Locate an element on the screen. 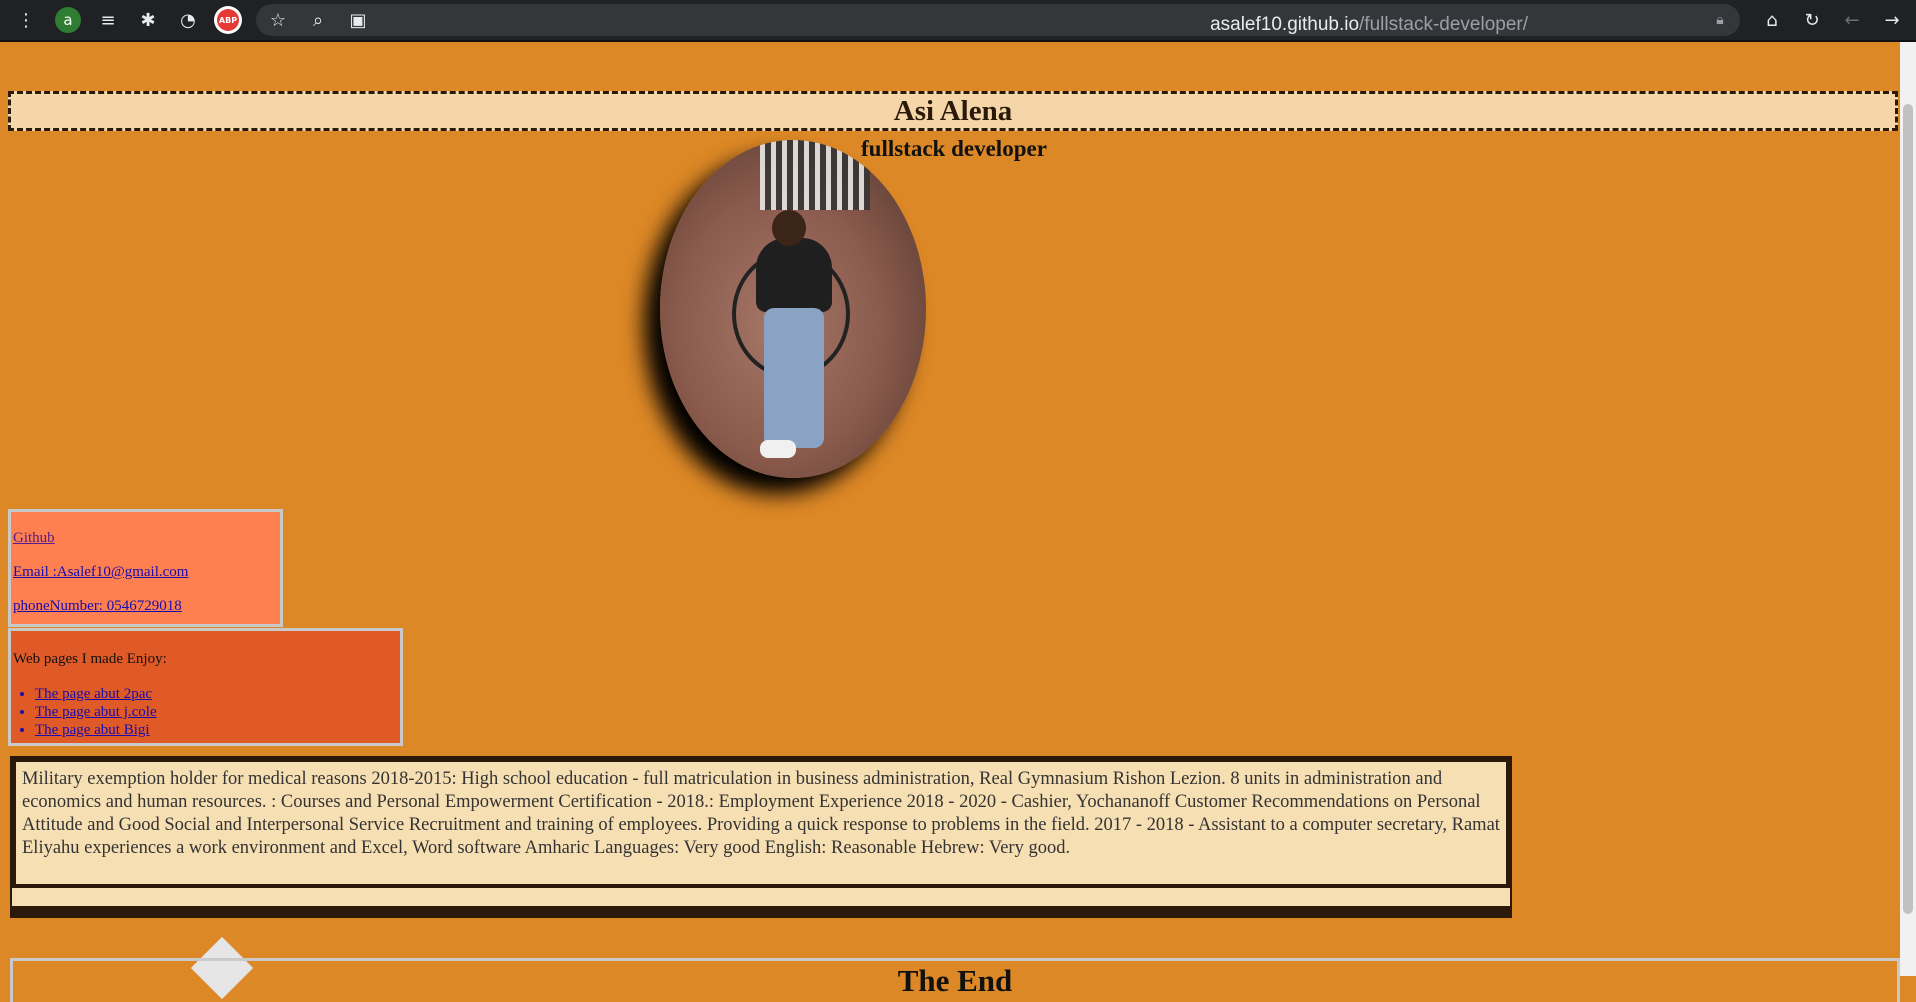 The height and width of the screenshot is (1002, 1916). extensions-puzzle-icon: ✱ is located at coordinates (148, 20).